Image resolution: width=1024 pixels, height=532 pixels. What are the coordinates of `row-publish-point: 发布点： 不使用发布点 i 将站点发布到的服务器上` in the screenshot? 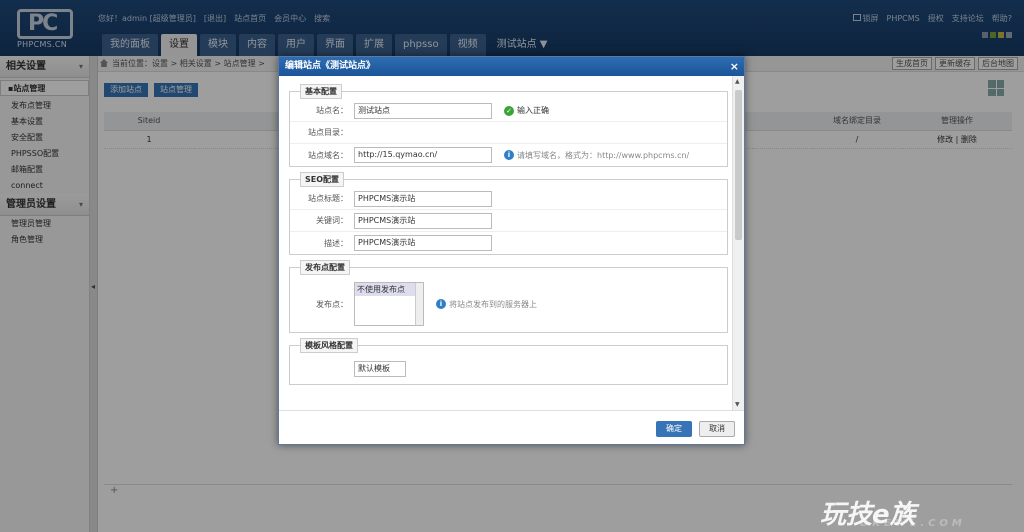 It's located at (508, 304).